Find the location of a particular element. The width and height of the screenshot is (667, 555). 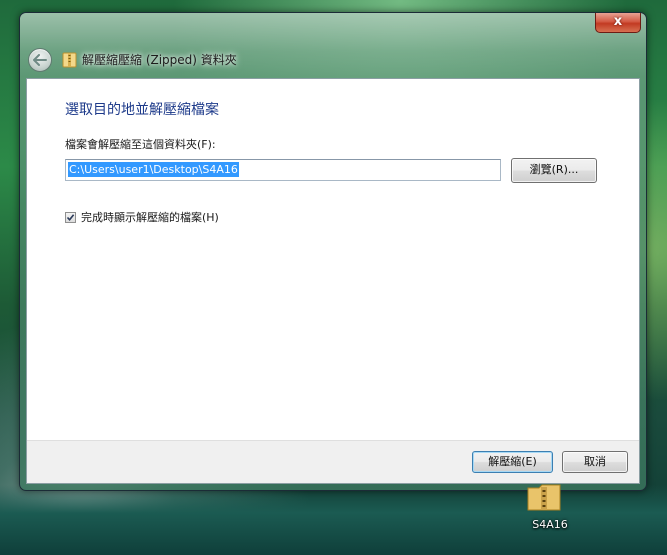

extract-button: 解壓縮(E) is located at coordinates (512, 462).